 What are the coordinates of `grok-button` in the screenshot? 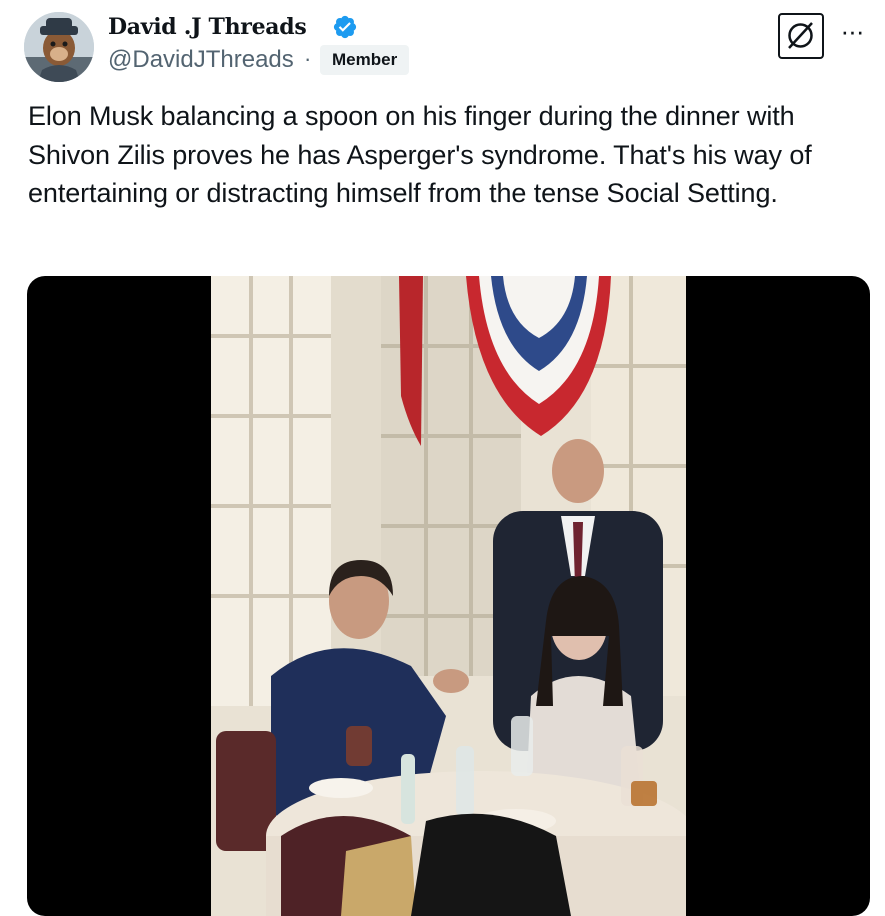 It's located at (801, 36).